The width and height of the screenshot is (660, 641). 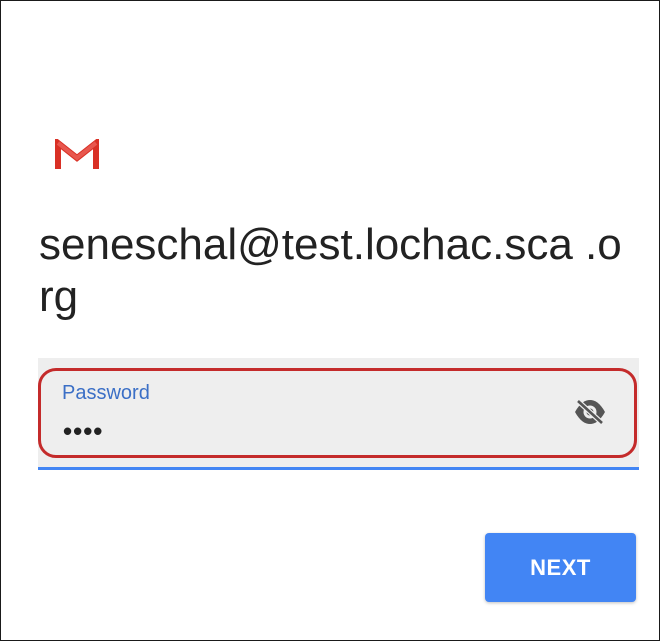 I want to click on visibility-off-icon, so click(x=590, y=412).